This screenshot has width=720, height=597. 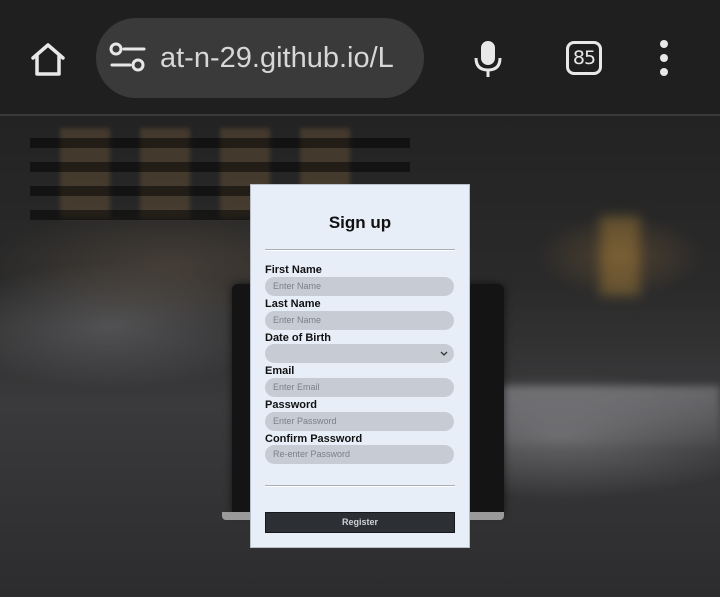 I want to click on address-bar: at-n-29.github.io/L, so click(x=260, y=58).